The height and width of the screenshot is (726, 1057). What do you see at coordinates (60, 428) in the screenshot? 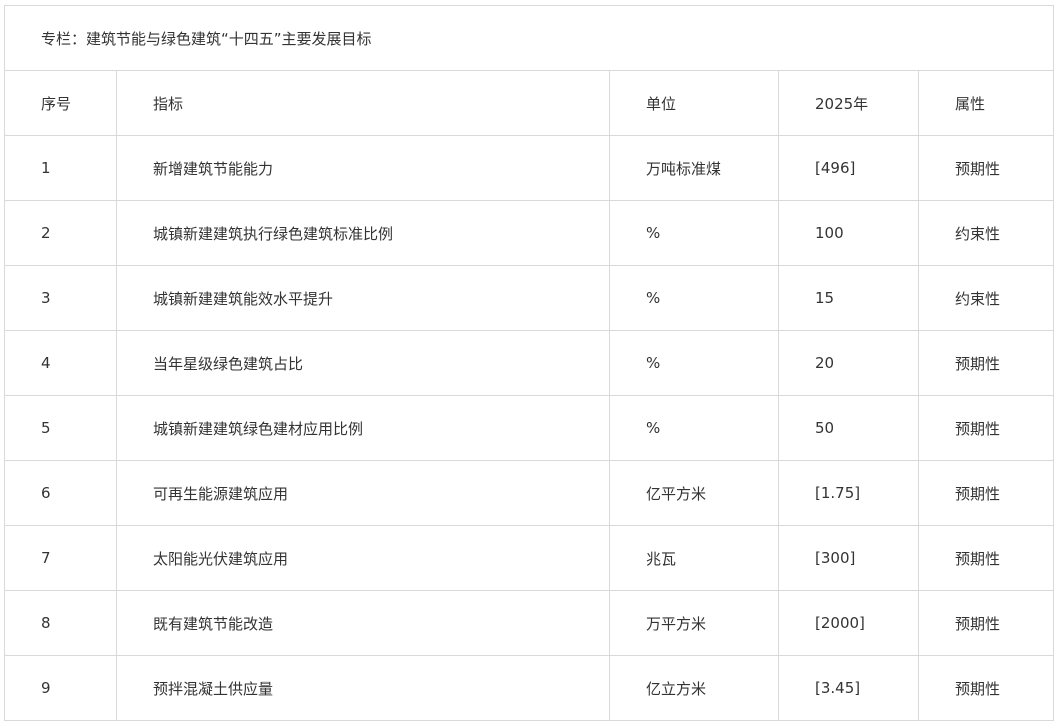
I see `cell-index: 5` at bounding box center [60, 428].